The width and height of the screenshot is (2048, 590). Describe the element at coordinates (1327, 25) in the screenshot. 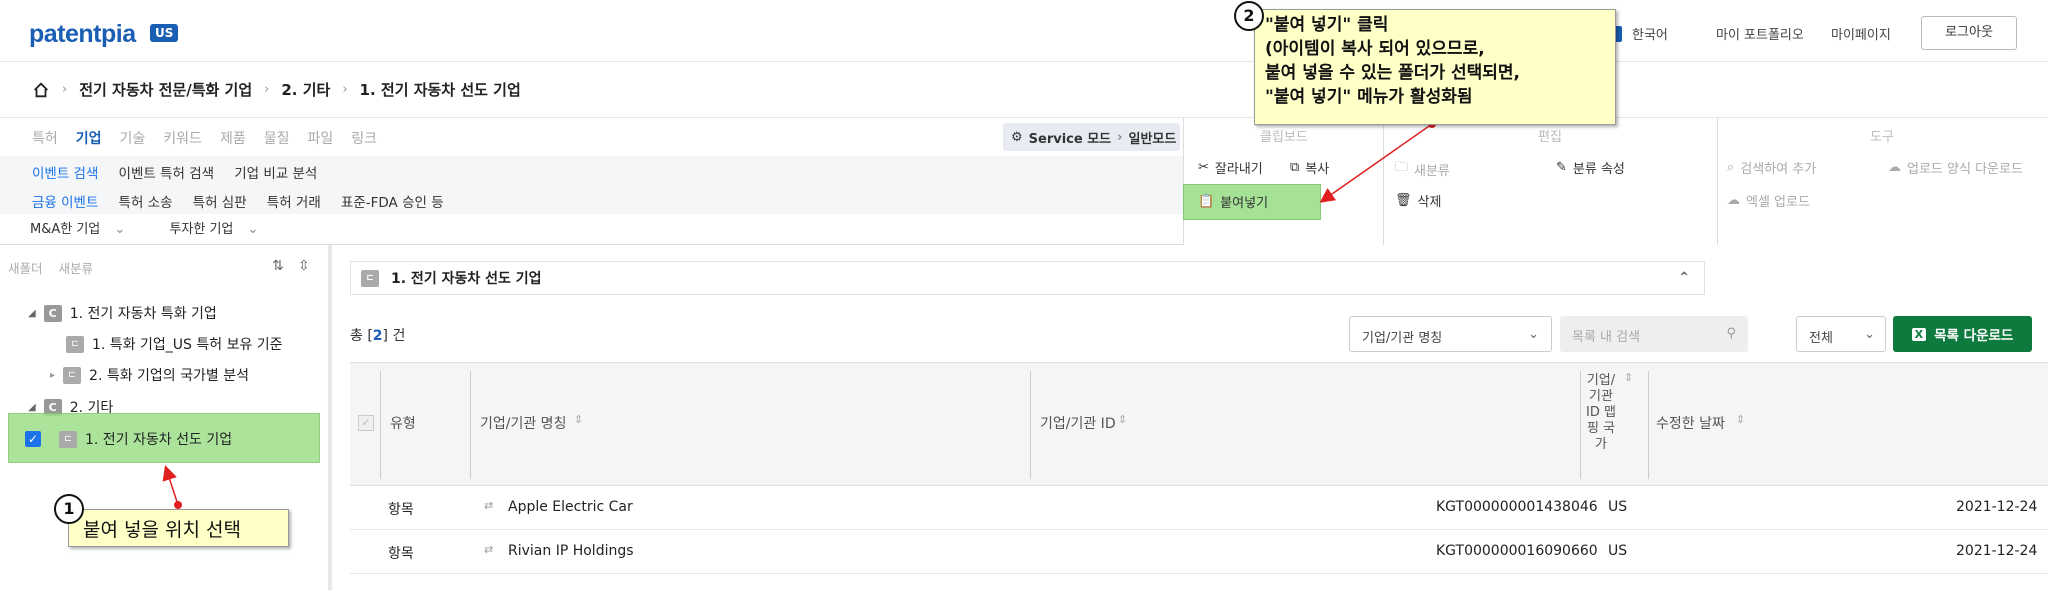

I see `callout-line: "붙여 넣기" 클릭` at that location.